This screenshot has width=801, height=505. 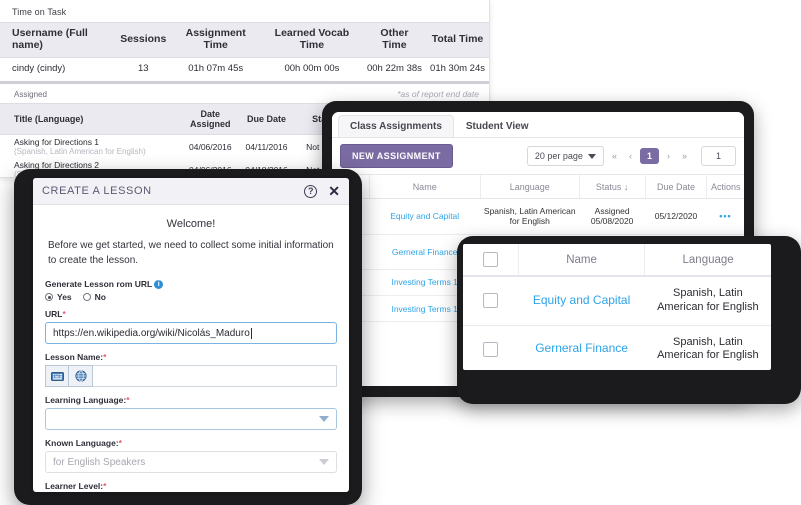 I want to click on report-caption: Time on Task, so click(x=39, y=12).